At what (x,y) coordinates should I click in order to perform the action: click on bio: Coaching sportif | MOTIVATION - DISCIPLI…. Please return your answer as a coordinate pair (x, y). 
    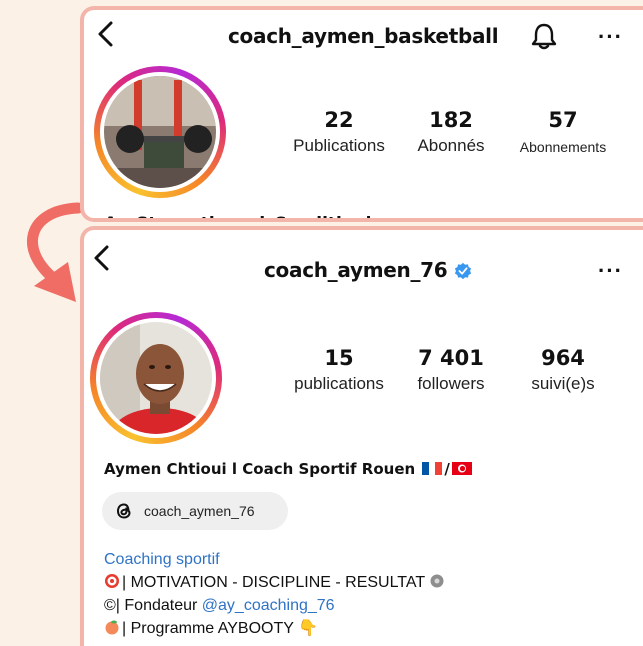
    Looking at the image, I should click on (275, 594).